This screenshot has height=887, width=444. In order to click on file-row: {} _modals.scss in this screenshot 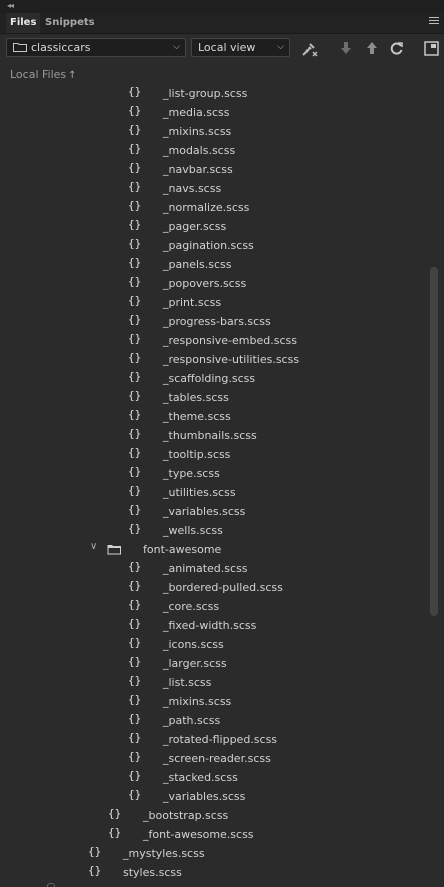, I will do `click(214, 150)`.